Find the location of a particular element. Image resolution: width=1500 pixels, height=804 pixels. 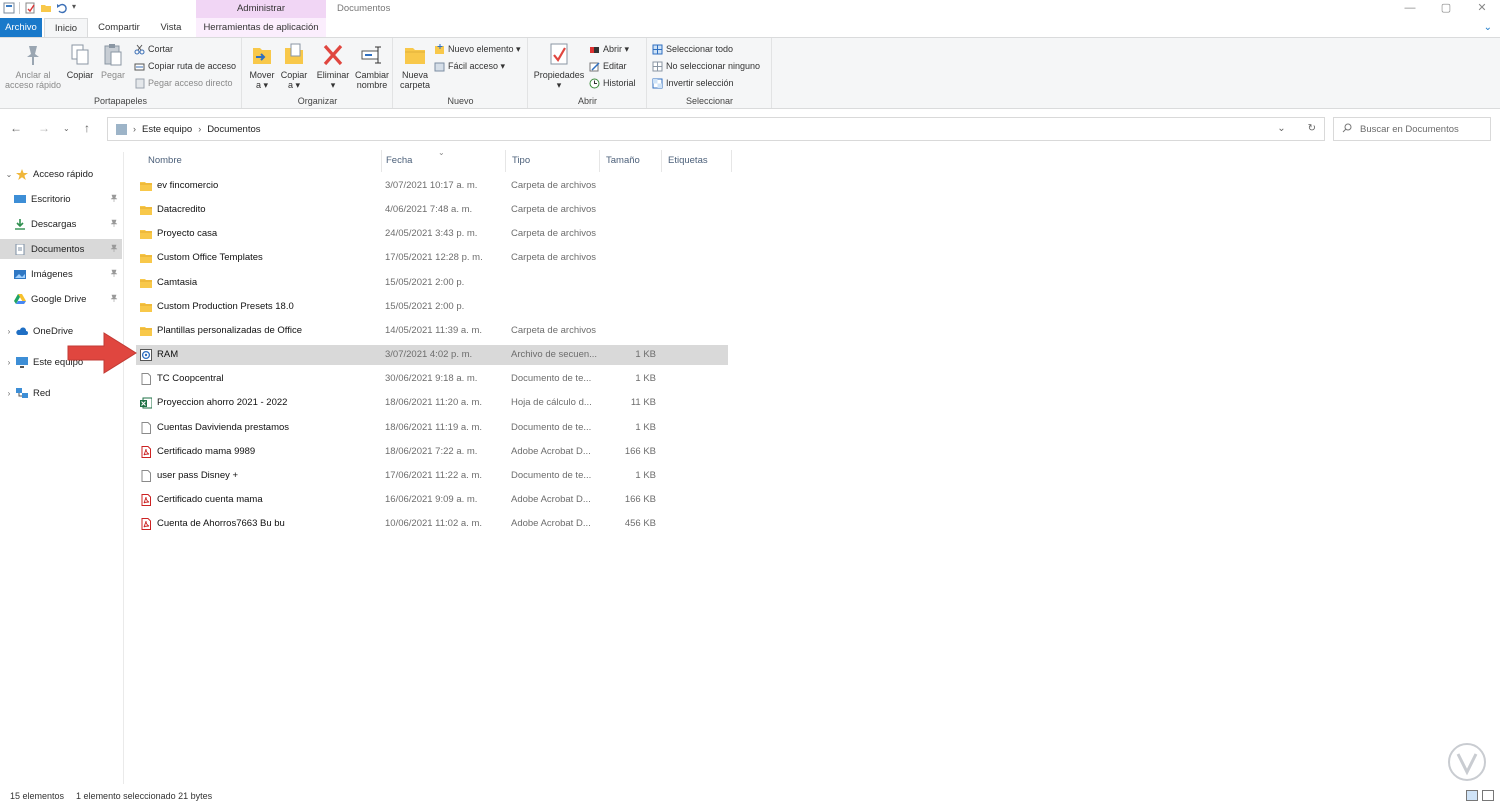

minimize-button: — is located at coordinates (1410, 9).